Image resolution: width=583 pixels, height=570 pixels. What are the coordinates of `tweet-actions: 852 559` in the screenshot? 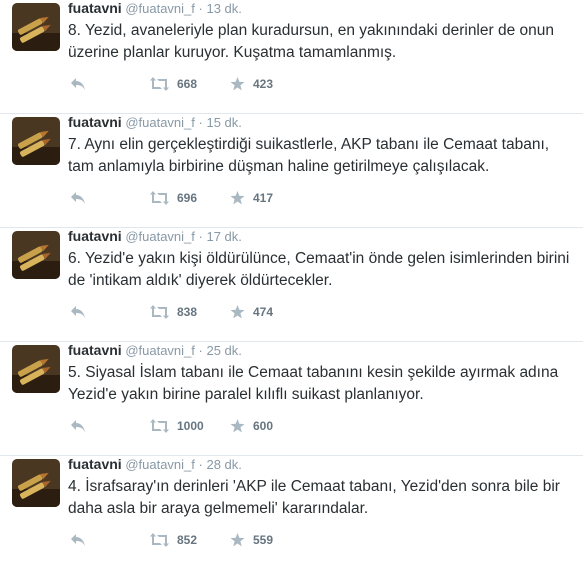 It's located at (218, 540).